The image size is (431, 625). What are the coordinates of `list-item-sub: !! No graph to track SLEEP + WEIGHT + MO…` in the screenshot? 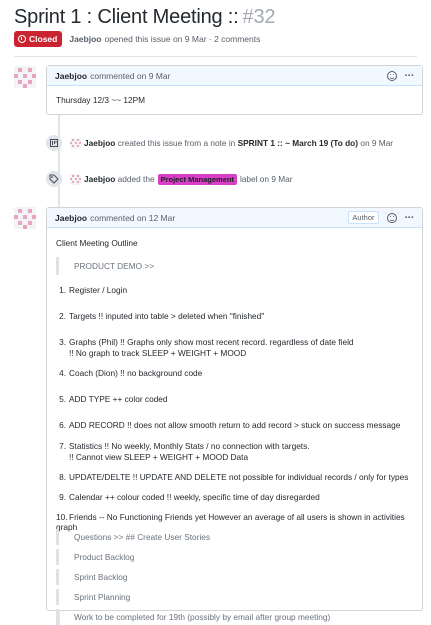 It's located at (158, 353).